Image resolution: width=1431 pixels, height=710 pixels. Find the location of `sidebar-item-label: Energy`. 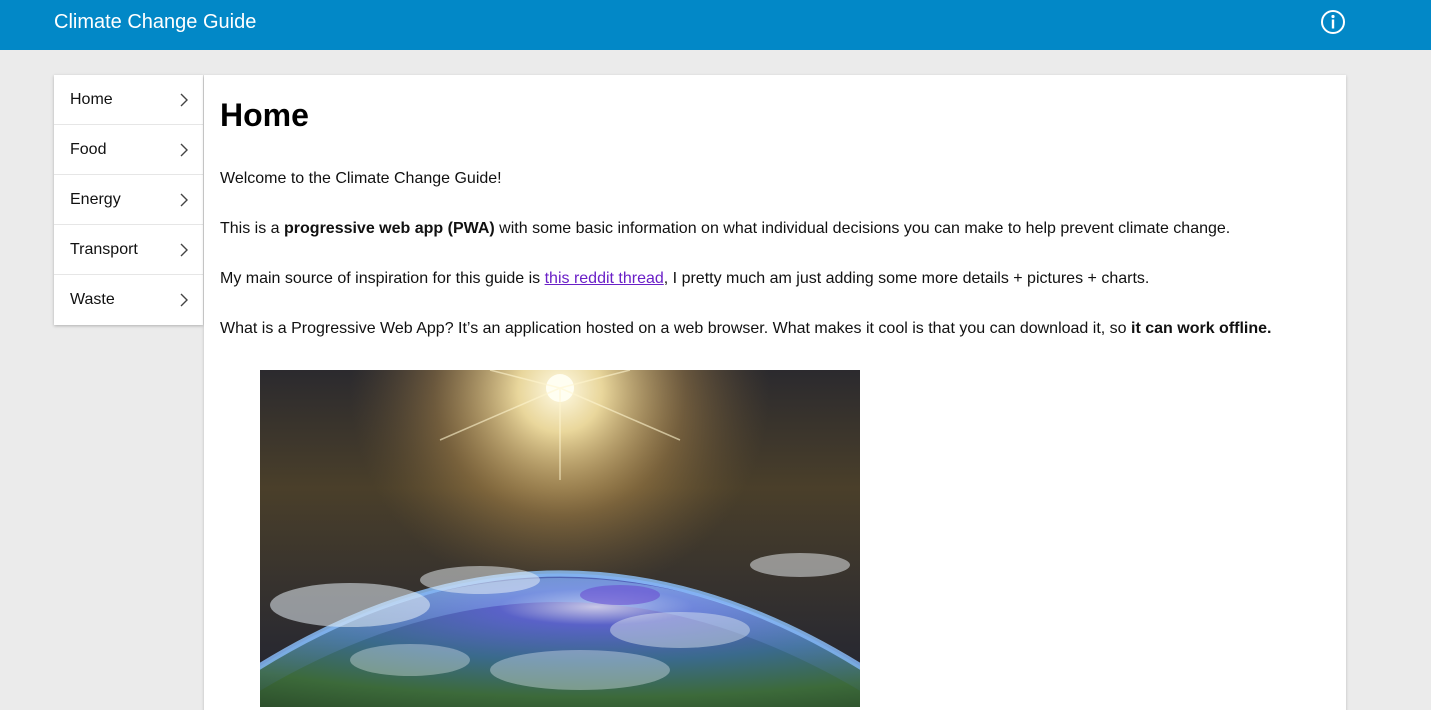

sidebar-item-label: Energy is located at coordinates (95, 199).